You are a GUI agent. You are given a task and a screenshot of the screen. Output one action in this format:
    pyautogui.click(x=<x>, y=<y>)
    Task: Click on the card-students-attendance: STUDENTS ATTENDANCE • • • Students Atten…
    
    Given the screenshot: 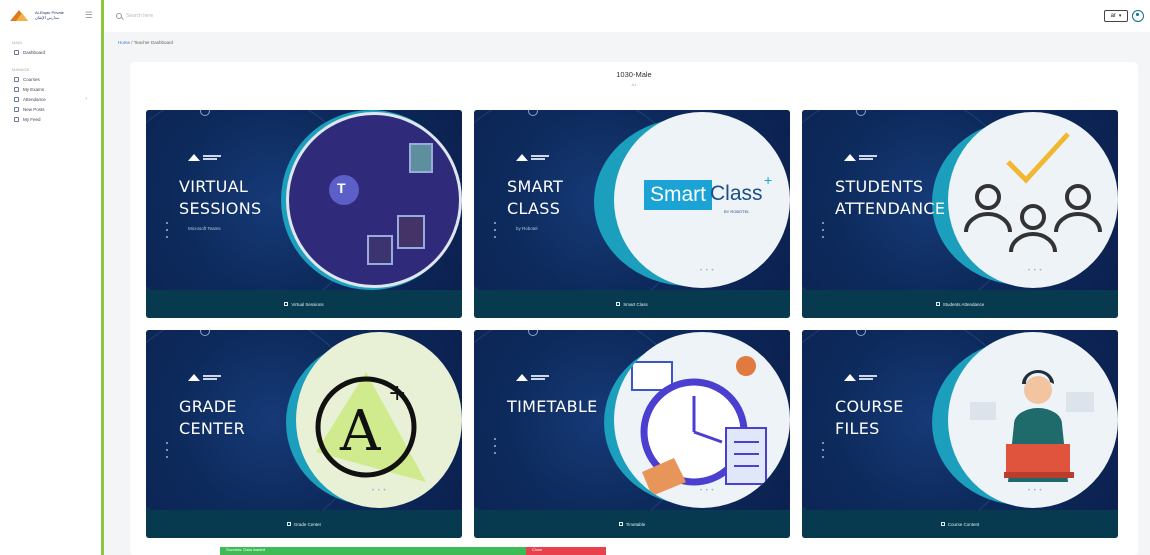 What is the action you would take?
    pyautogui.click(x=960, y=214)
    